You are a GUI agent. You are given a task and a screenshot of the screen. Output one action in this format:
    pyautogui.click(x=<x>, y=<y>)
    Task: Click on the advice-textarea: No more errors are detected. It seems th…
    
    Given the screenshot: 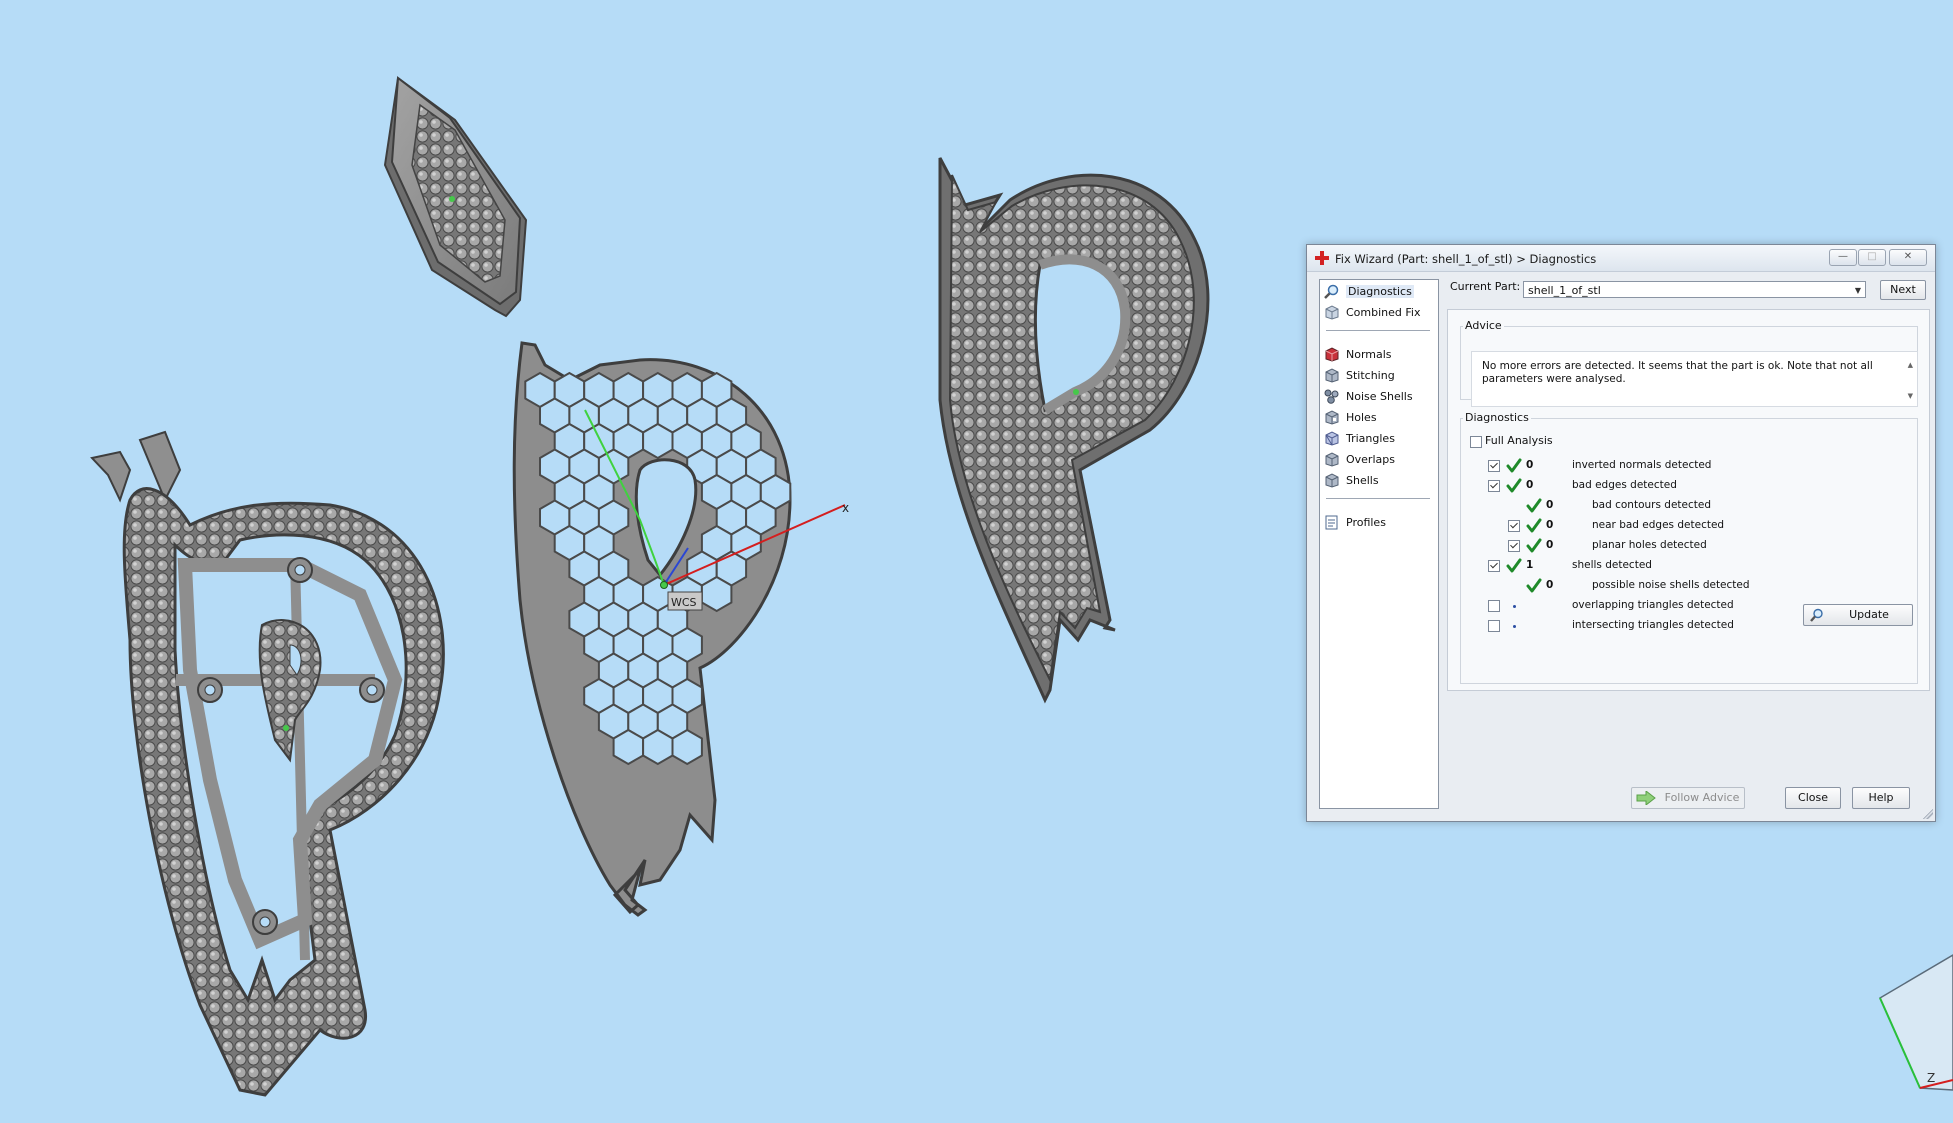 What is the action you would take?
    pyautogui.click(x=1694, y=379)
    